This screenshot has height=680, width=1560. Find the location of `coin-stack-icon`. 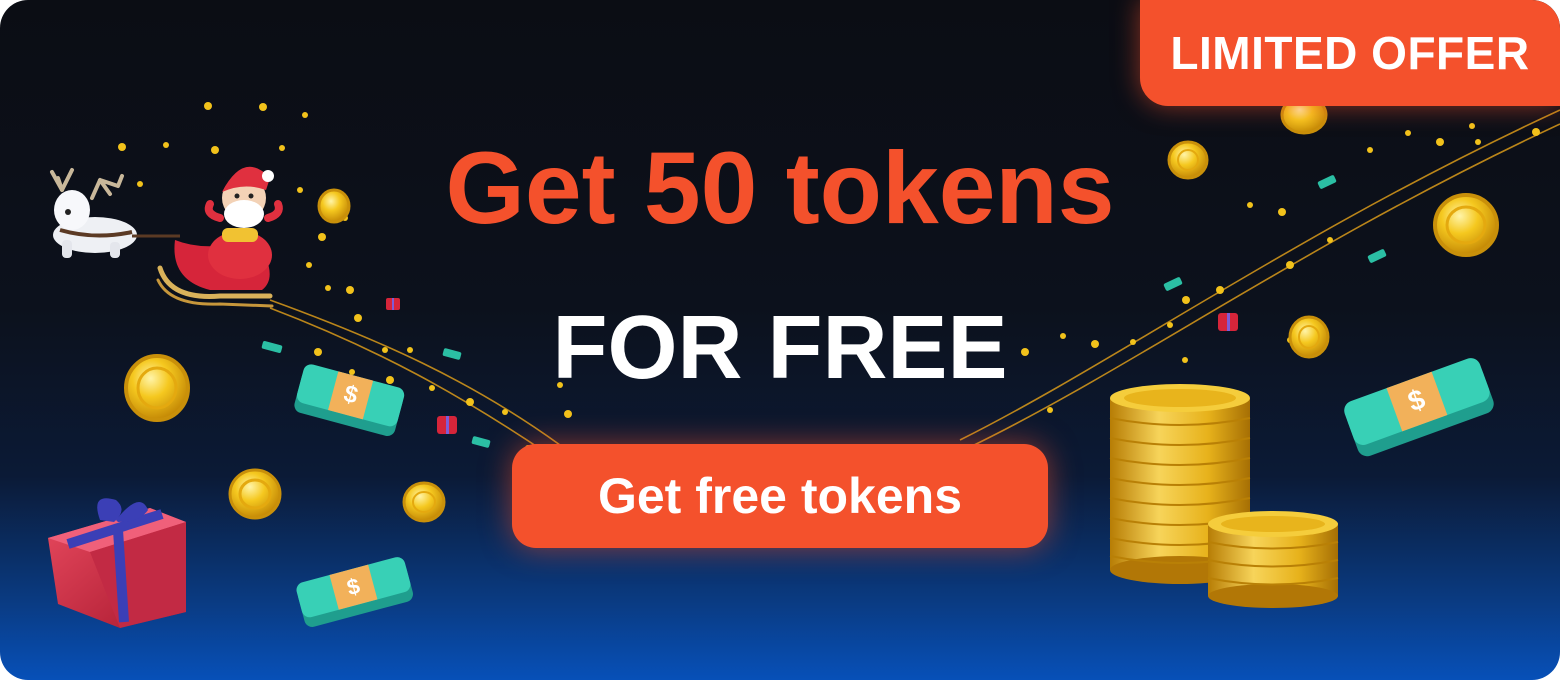

coin-stack-icon is located at coordinates (1224, 496).